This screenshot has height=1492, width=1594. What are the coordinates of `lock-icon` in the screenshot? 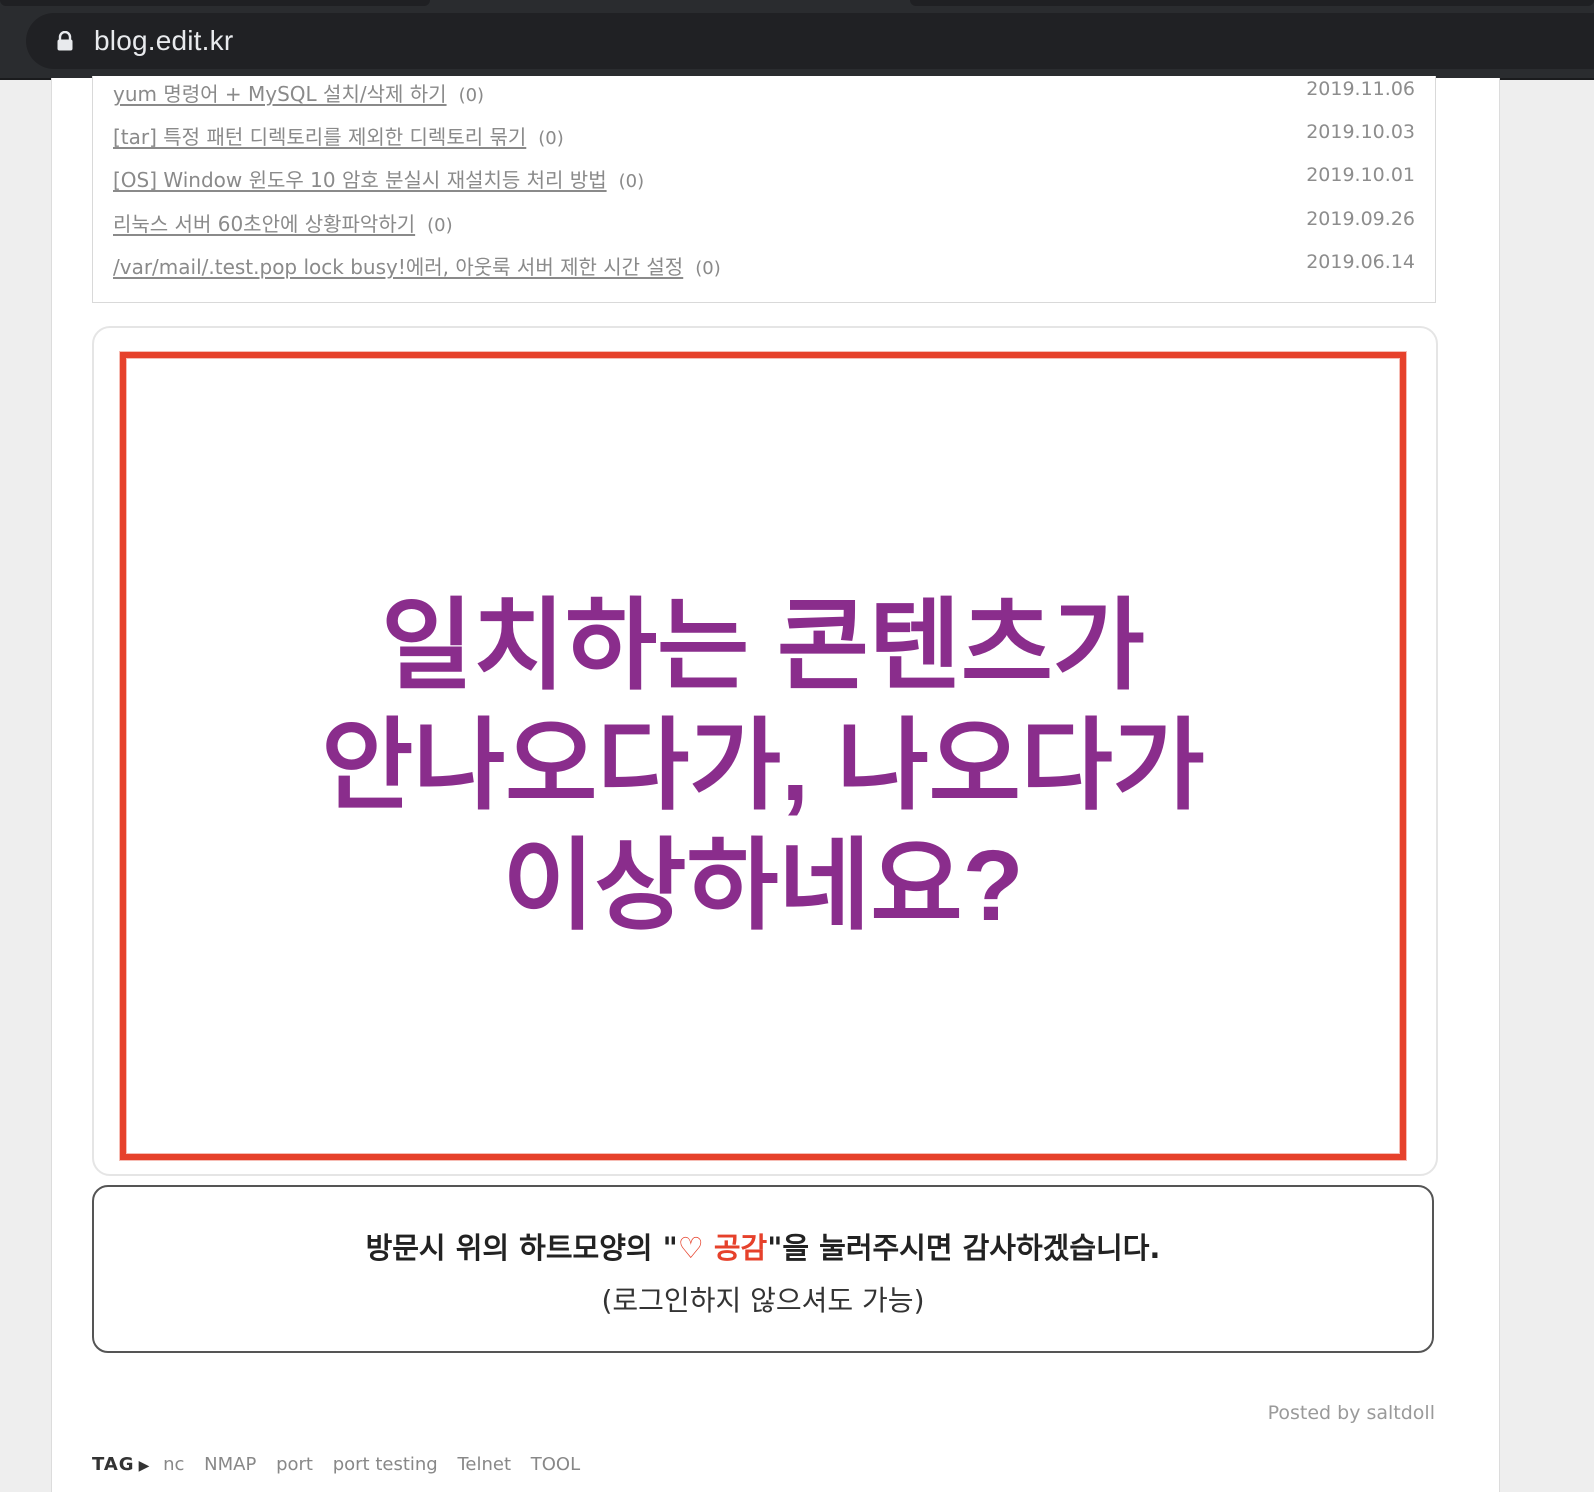 It's located at (65, 40).